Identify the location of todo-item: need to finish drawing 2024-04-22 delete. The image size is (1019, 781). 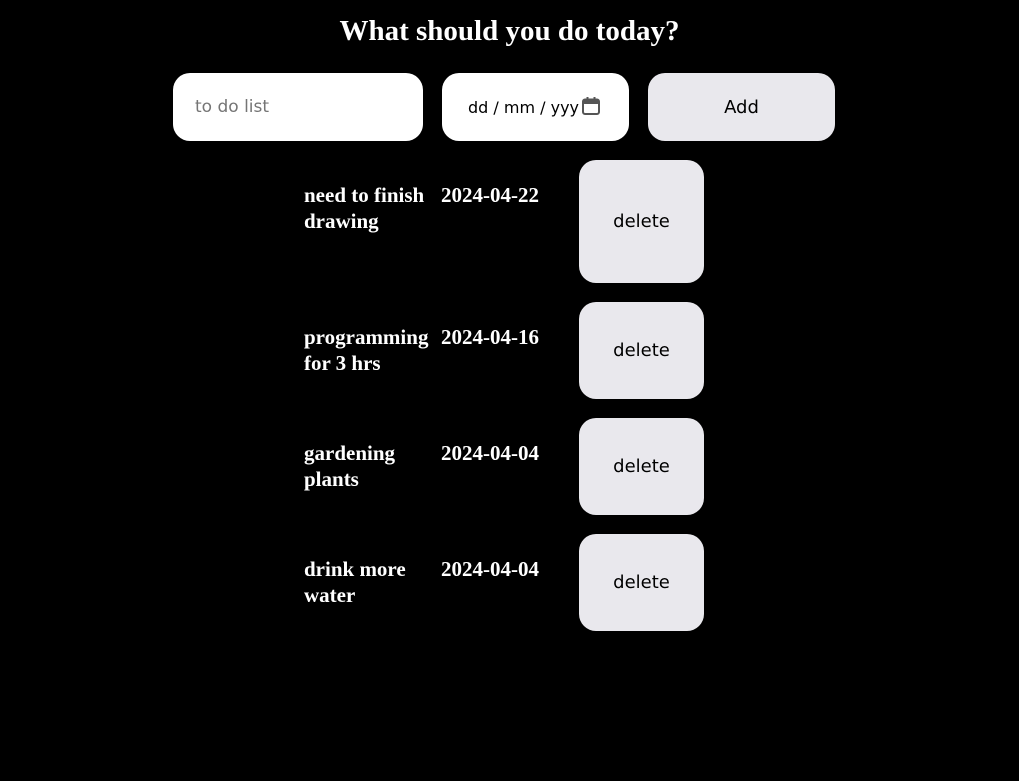
(514, 221).